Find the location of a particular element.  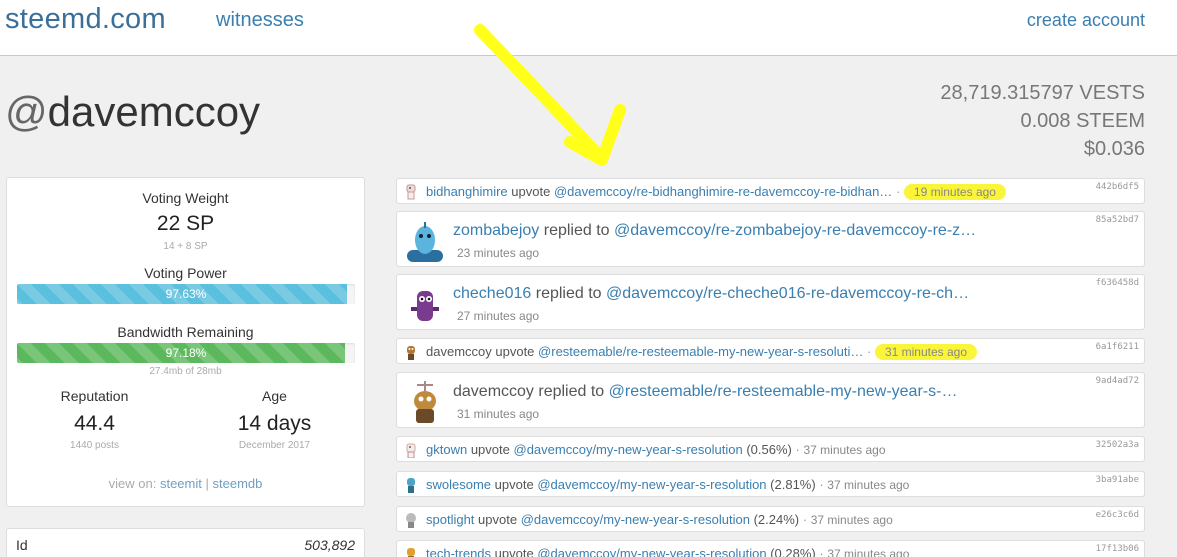

account-name: davemccoy is located at coordinates (154, 111).